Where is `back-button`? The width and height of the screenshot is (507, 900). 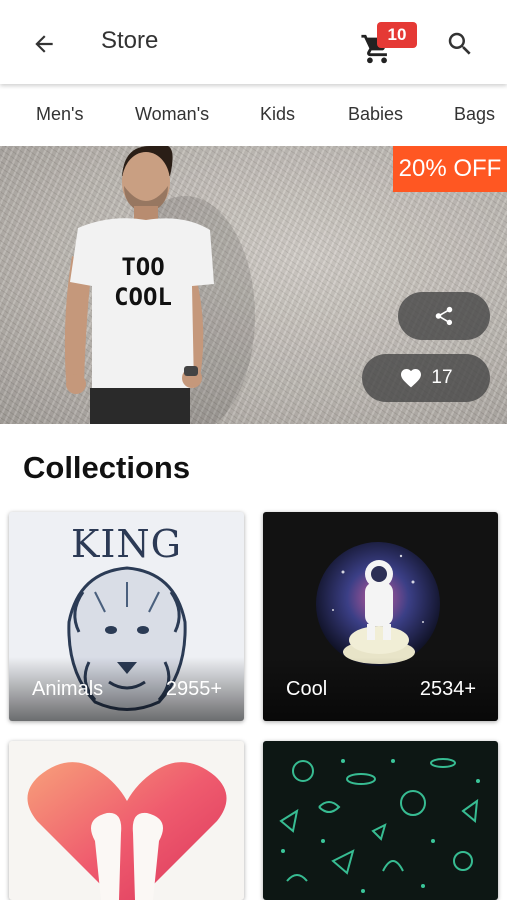 back-button is located at coordinates (44, 44).